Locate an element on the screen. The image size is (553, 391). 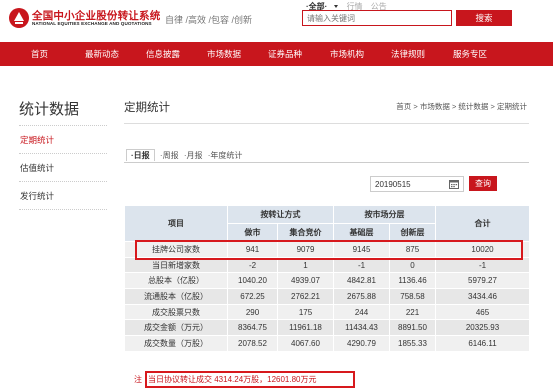
tab-daily: ·日报 is located at coordinates (140, 155).